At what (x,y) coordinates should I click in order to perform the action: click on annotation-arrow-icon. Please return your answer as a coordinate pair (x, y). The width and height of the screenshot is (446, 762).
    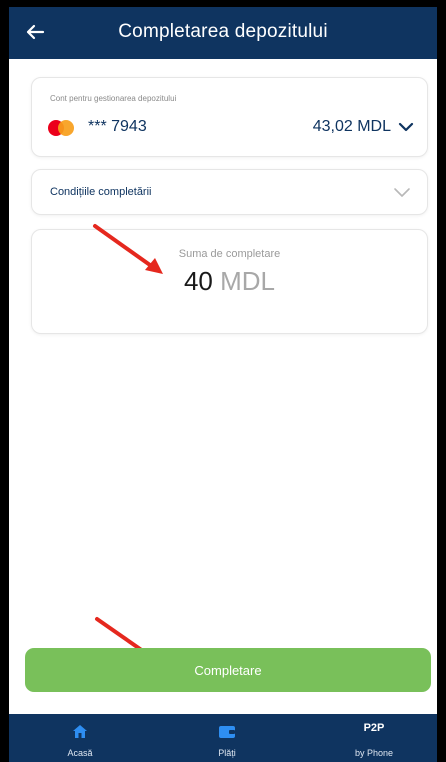
    Looking at the image, I should click on (128, 249).